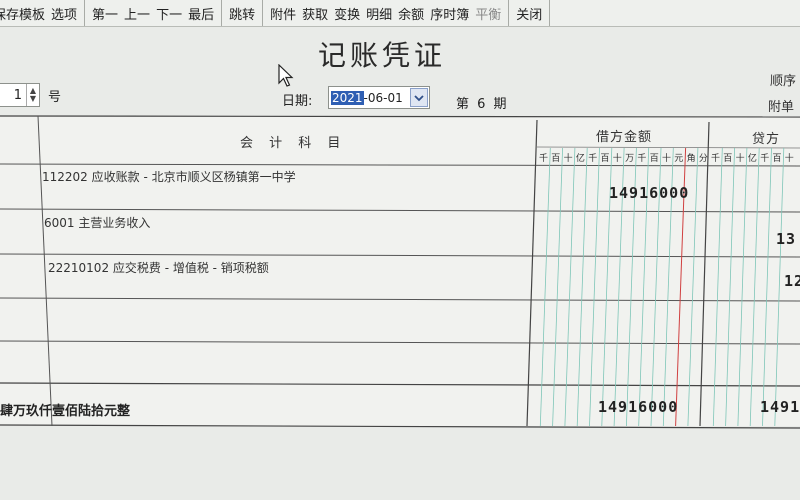  I want to click on credit-column-header: 贷方, so click(766, 139).